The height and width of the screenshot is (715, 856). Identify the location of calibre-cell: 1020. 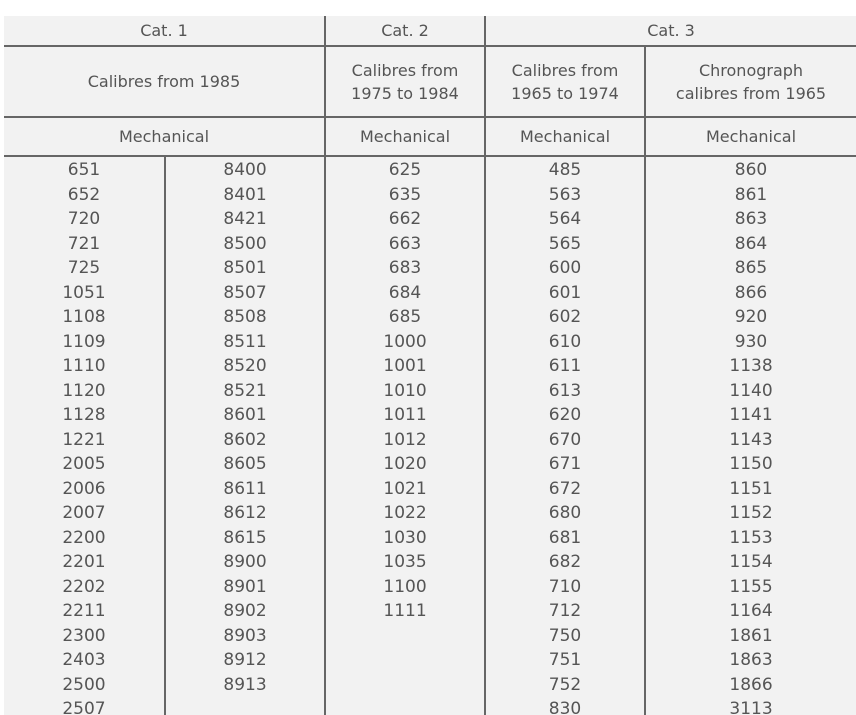
(405, 464).